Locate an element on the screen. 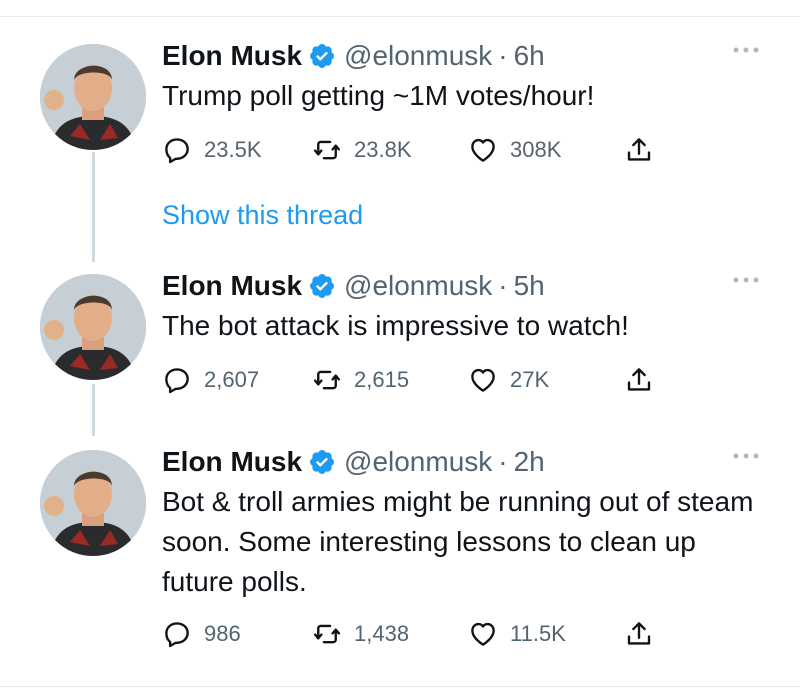  timestamp: 5h is located at coordinates (529, 286).